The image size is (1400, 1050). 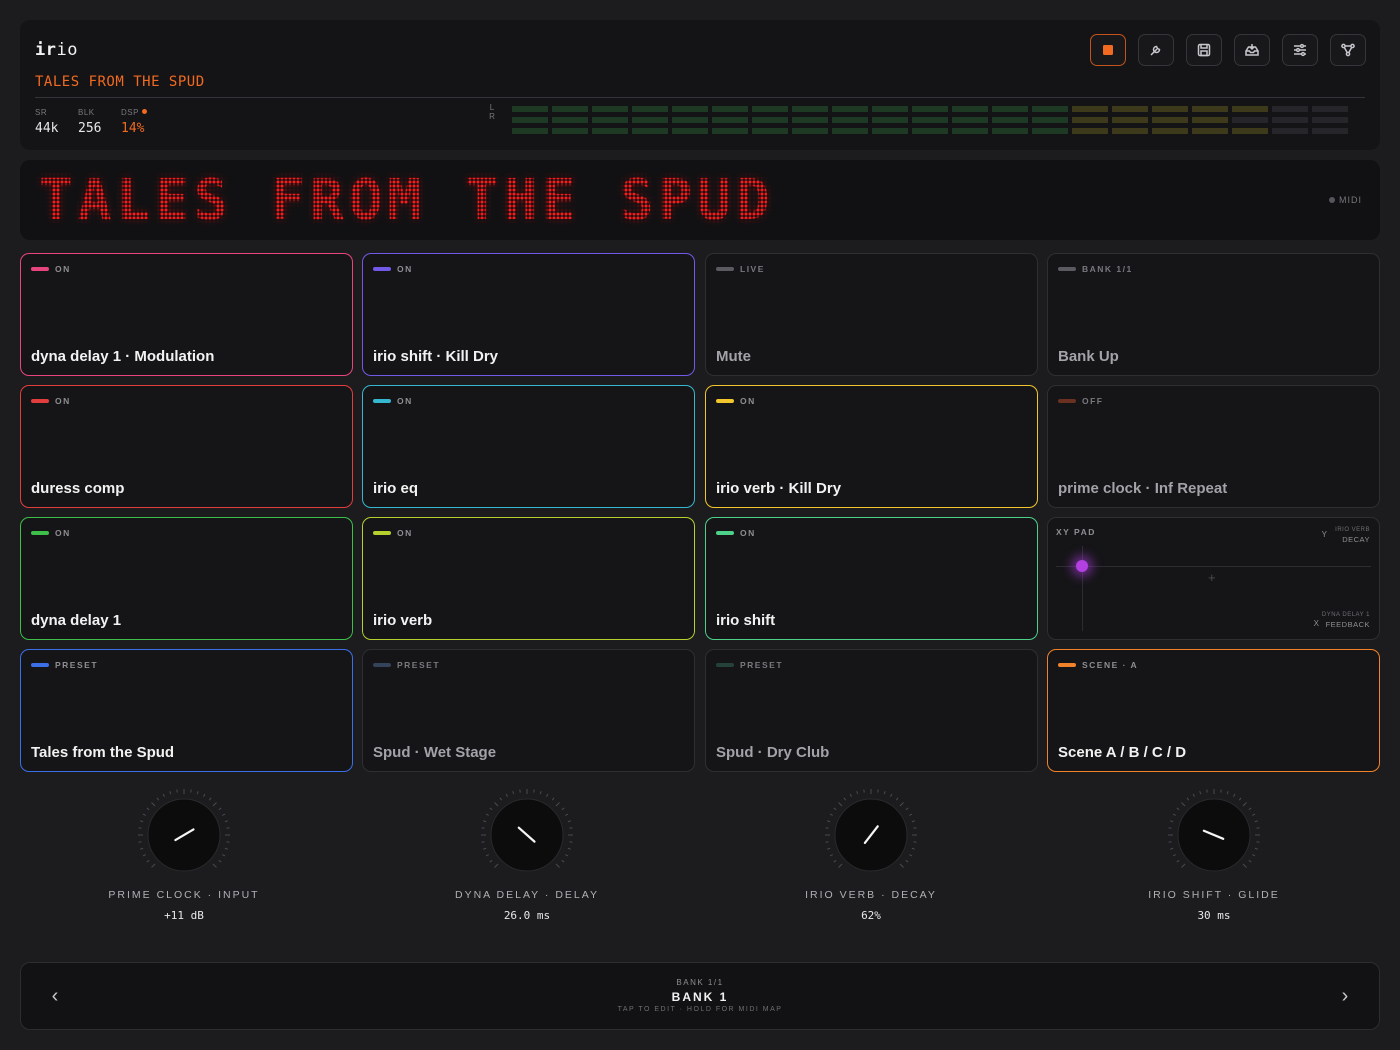 I want to click on xy-x-param-name: FEEDBACK, so click(x=1347, y=624).